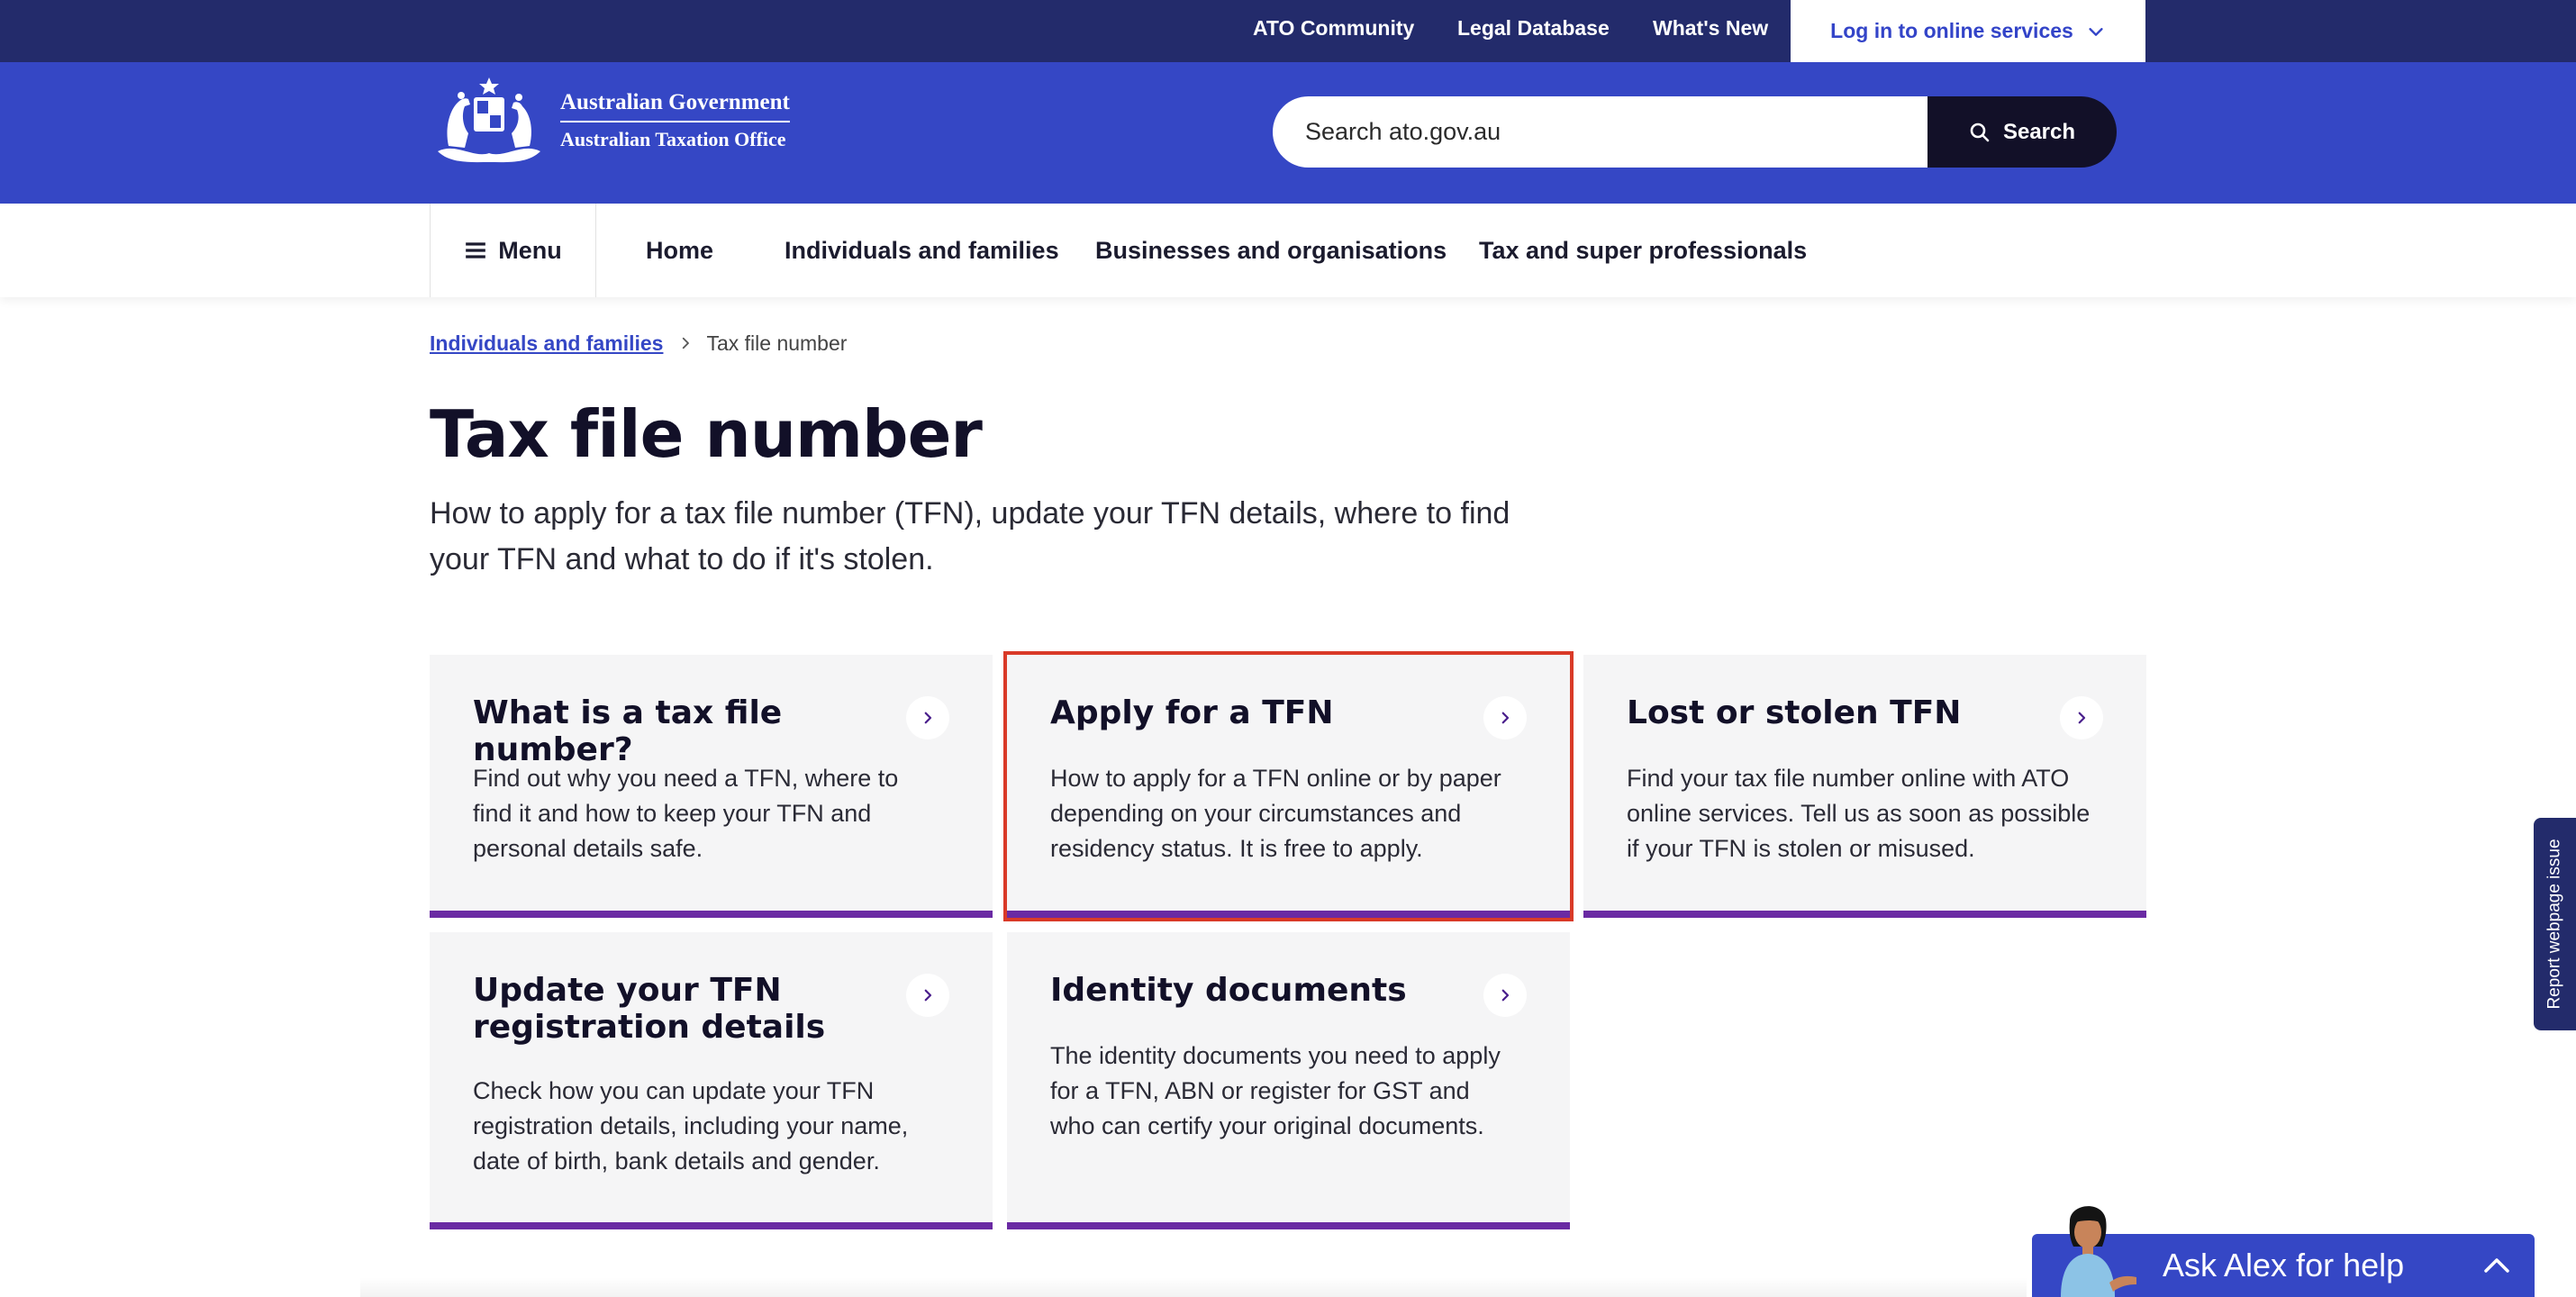 The height and width of the screenshot is (1297, 2576). What do you see at coordinates (679, 251) in the screenshot?
I see `nav-item-home: Home` at bounding box center [679, 251].